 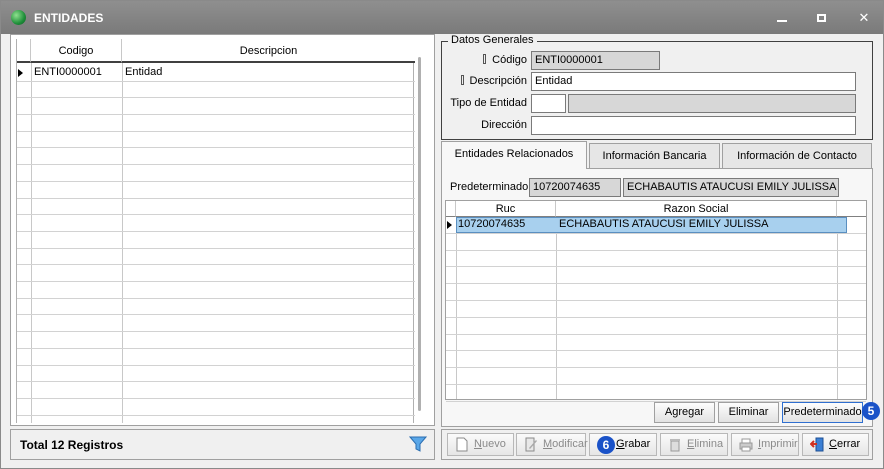 I want to click on table-row: ENTI0000001 Entidad, so click(x=216, y=73).